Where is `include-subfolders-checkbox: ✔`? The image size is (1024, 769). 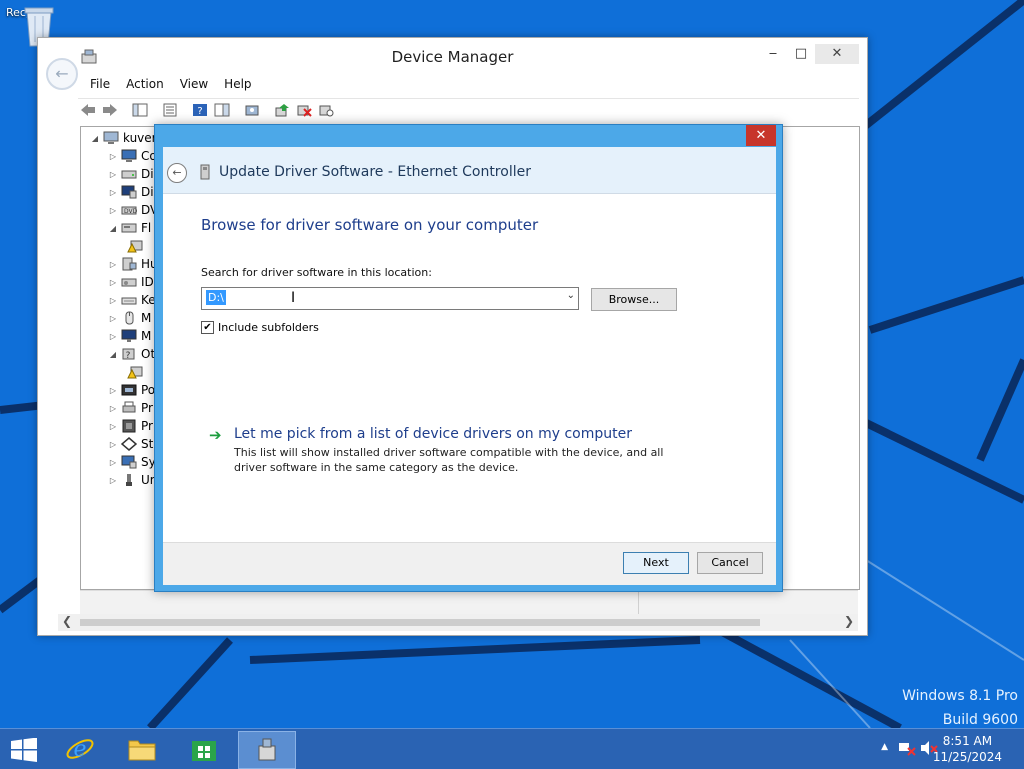
include-subfolders-checkbox: ✔ is located at coordinates (207, 327).